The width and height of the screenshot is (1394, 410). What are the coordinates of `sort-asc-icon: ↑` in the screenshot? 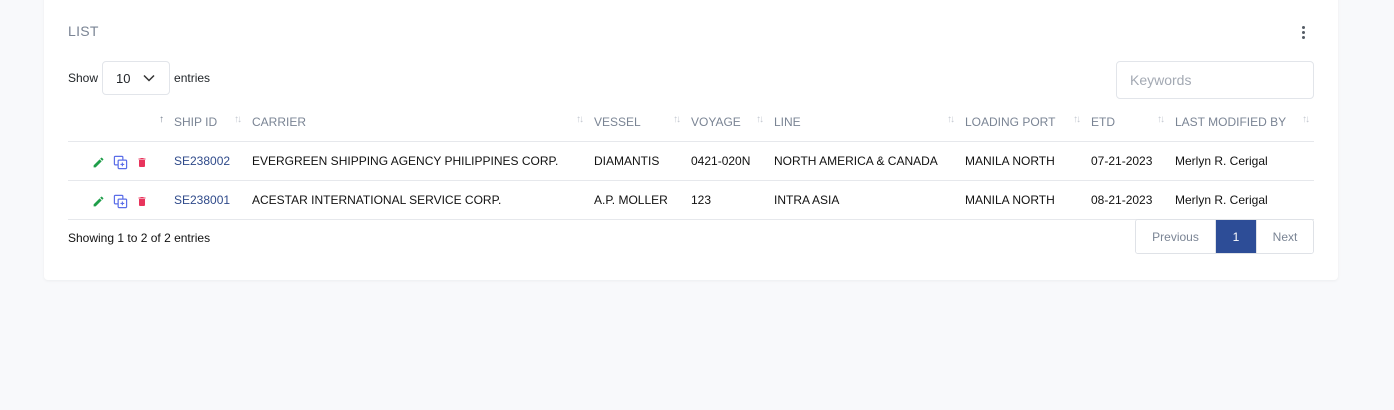 It's located at (161, 119).